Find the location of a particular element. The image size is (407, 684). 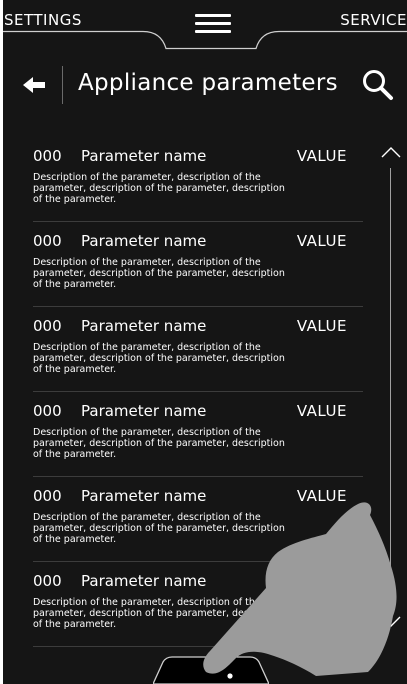

arrow-left-icon is located at coordinates (34, 85).